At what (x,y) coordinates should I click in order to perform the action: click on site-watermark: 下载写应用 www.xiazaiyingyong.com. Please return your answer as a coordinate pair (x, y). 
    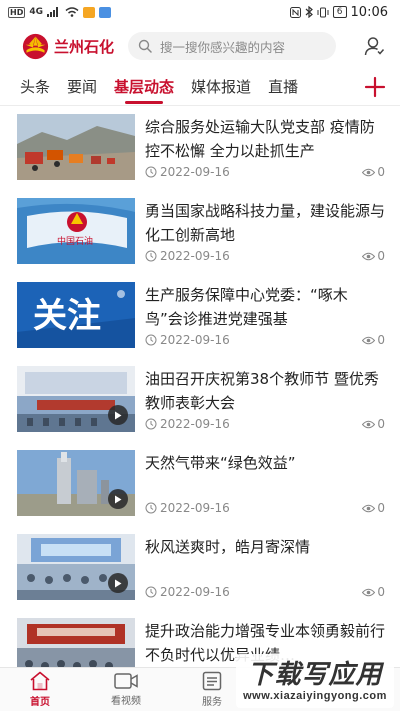
    Looking at the image, I should click on (315, 681).